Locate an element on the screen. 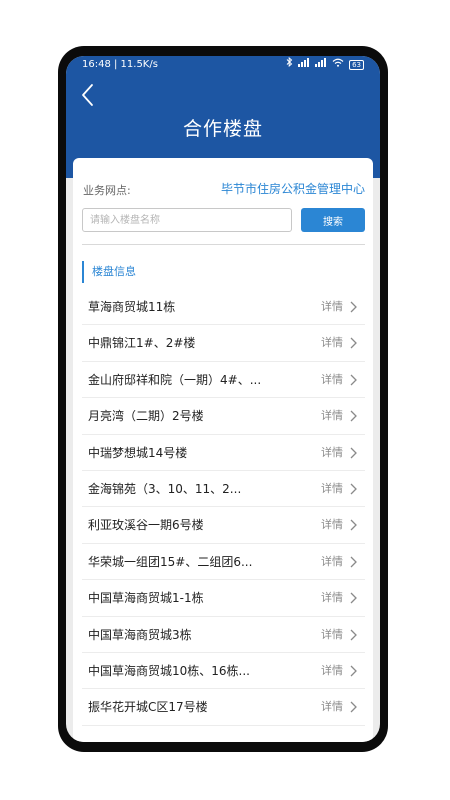 This screenshot has height=800, width=450. chevron-left-icon is located at coordinates (87, 95).